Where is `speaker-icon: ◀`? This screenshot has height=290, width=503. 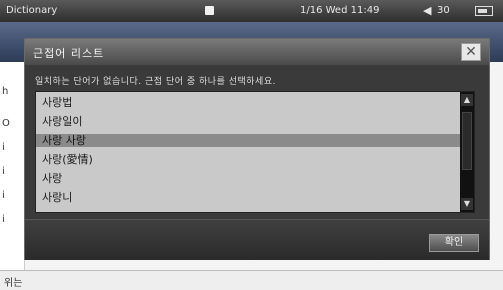 speaker-icon: ◀ is located at coordinates (427, 10).